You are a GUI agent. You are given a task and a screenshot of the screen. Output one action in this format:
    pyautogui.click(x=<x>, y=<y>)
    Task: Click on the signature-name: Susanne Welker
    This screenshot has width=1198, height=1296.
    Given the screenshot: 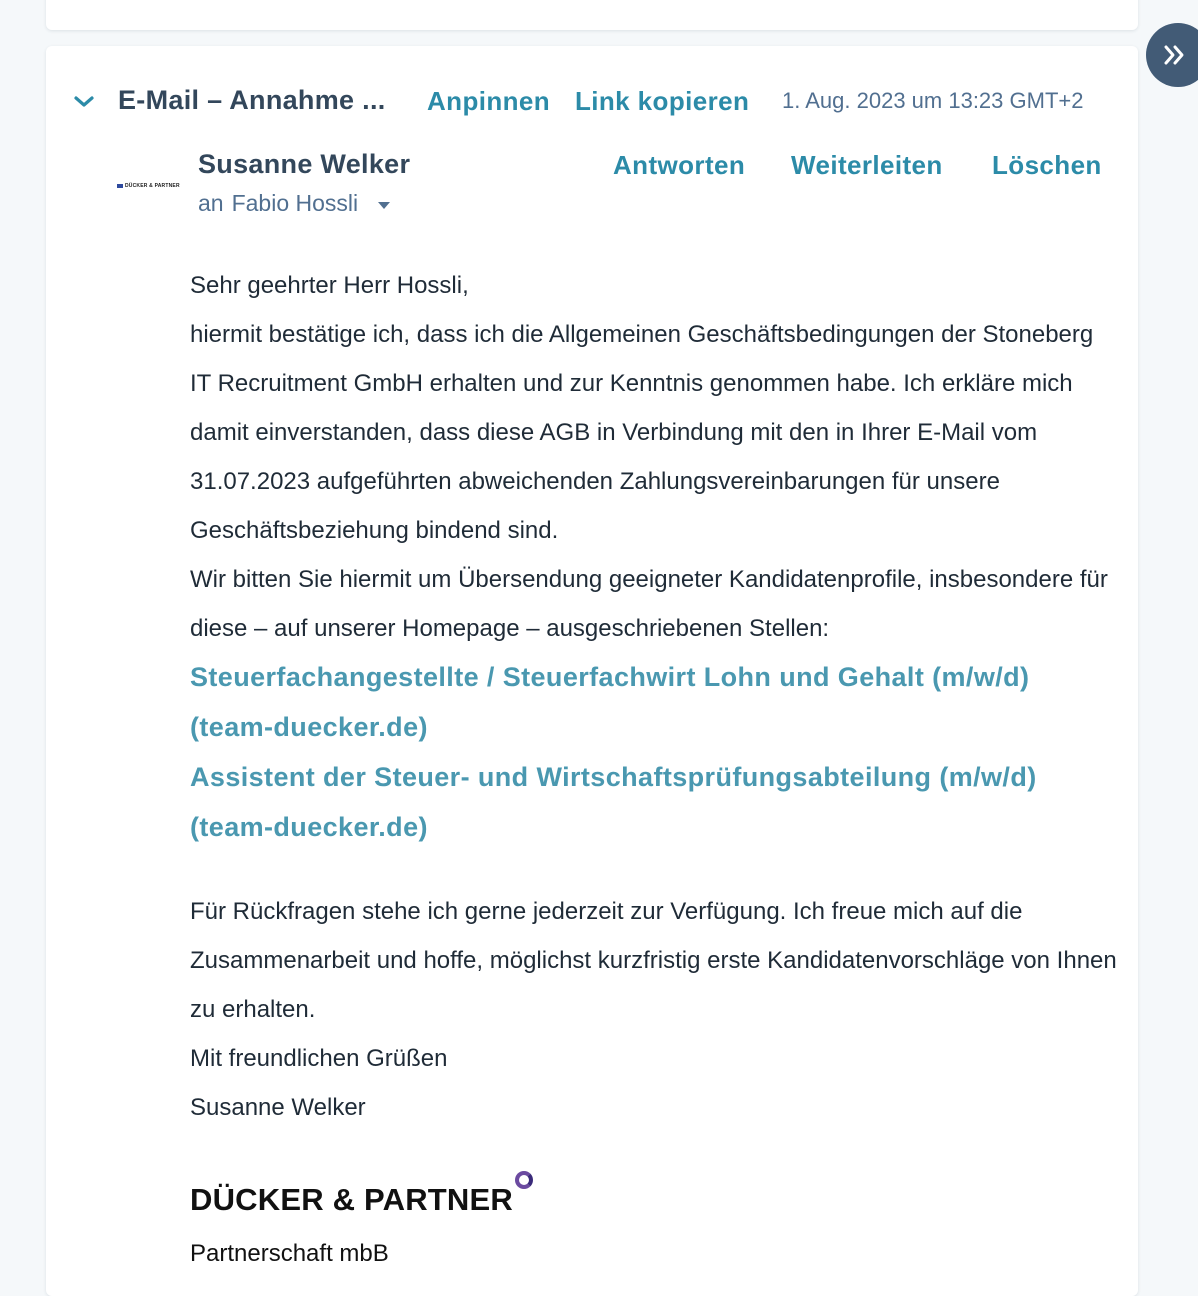 What is the action you would take?
    pyautogui.click(x=278, y=1107)
    